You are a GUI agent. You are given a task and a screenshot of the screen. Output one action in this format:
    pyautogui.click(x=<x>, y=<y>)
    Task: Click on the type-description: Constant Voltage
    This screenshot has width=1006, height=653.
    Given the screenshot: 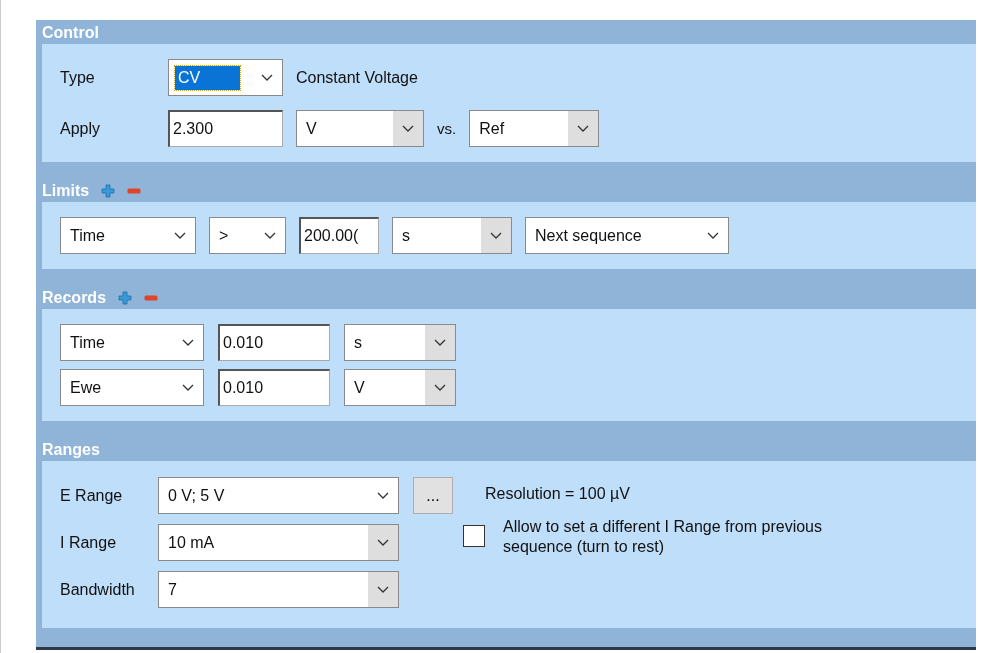 What is the action you would take?
    pyautogui.click(x=357, y=77)
    